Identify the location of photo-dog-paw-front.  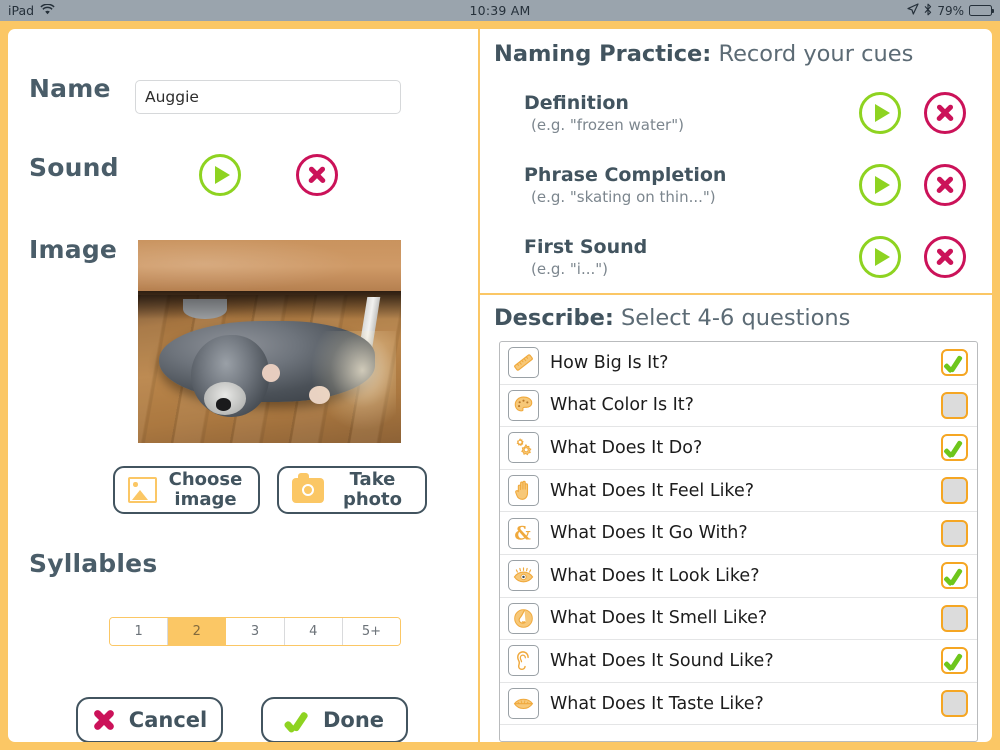
(271, 373).